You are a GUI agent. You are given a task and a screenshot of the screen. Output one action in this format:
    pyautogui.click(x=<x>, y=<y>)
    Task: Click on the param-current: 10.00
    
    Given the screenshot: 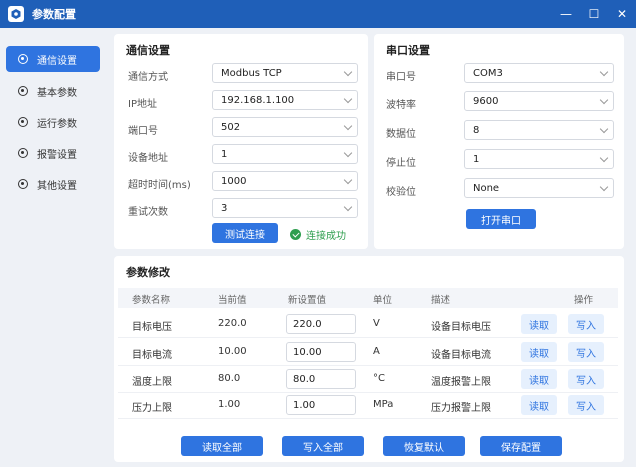 What is the action you would take?
    pyautogui.click(x=232, y=351)
    